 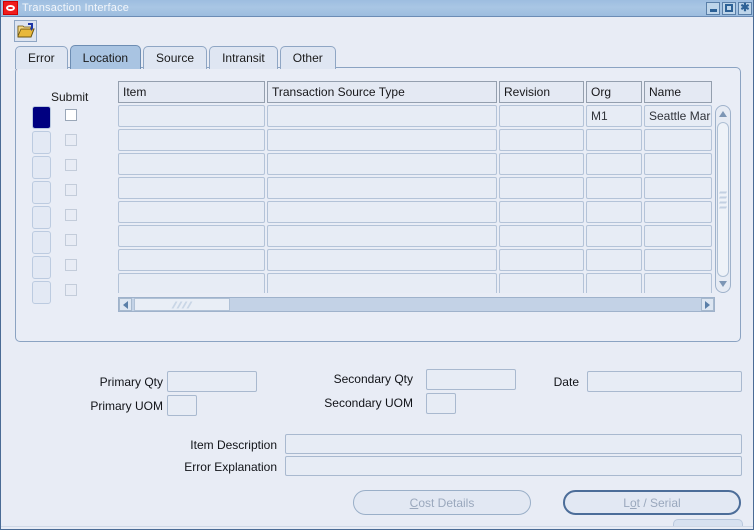 What do you see at coordinates (513, 444) in the screenshot?
I see `item-description-field` at bounding box center [513, 444].